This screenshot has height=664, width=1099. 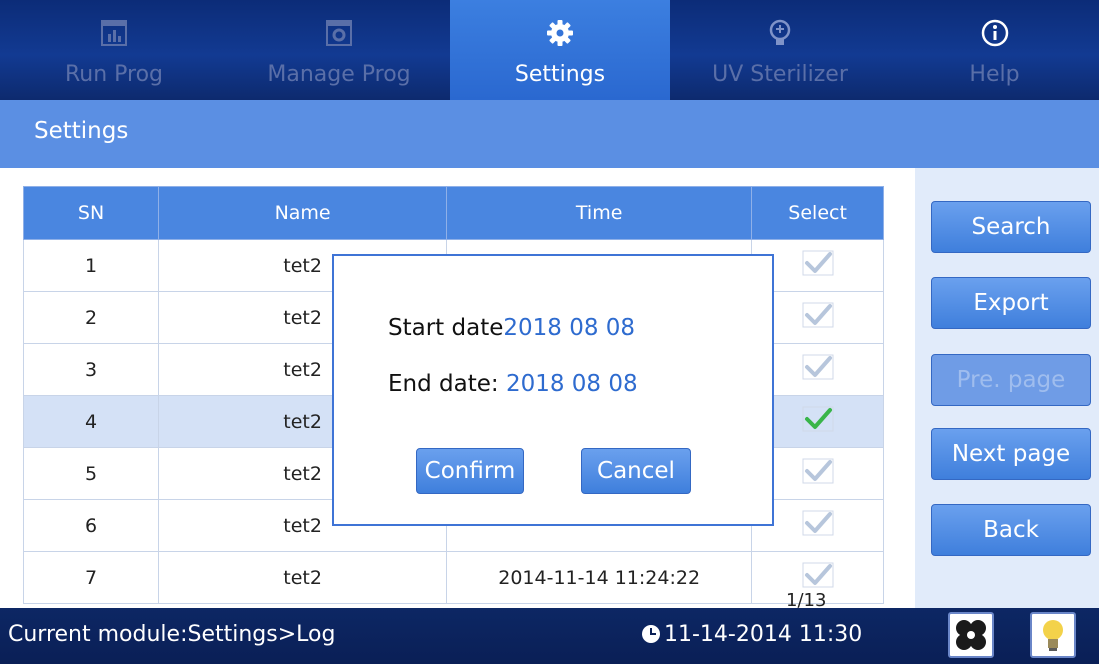 I want to click on tab-manage-prog: Manage Prog, so click(x=339, y=50).